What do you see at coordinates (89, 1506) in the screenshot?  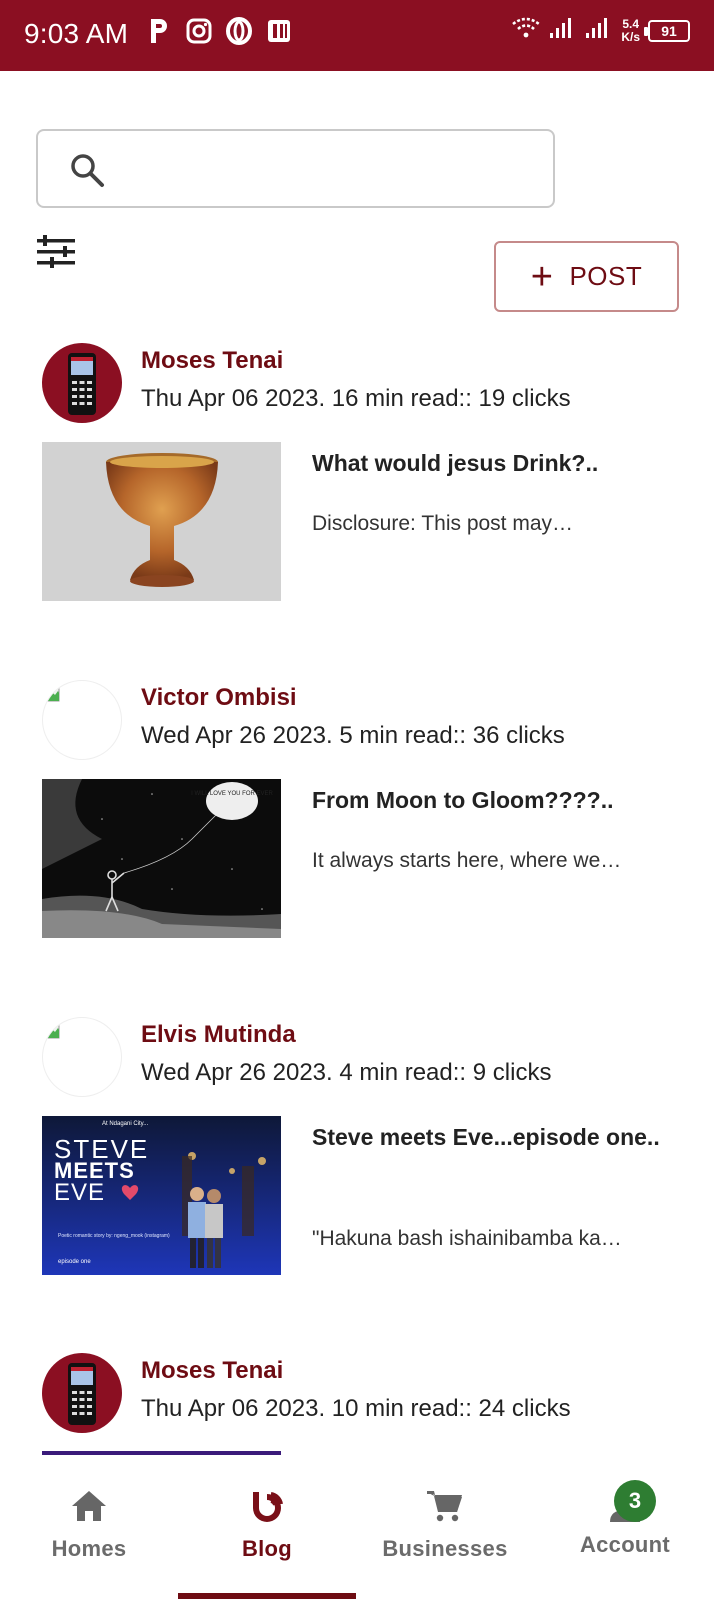 I see `home-icon` at bounding box center [89, 1506].